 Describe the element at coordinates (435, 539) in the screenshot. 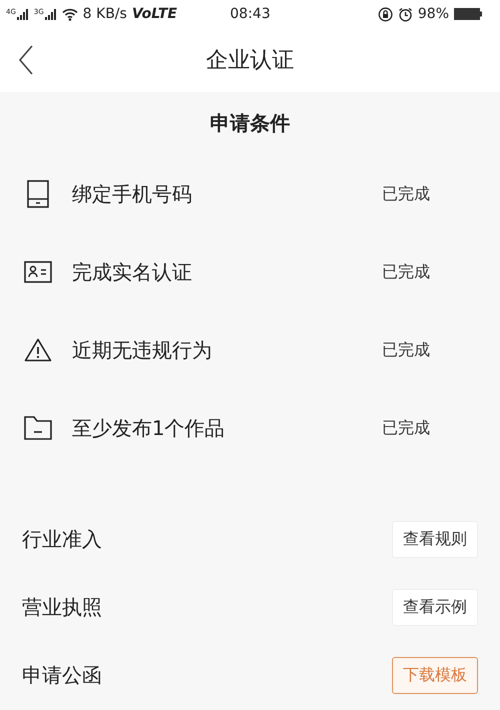

I see `view-button: 查看规则` at that location.